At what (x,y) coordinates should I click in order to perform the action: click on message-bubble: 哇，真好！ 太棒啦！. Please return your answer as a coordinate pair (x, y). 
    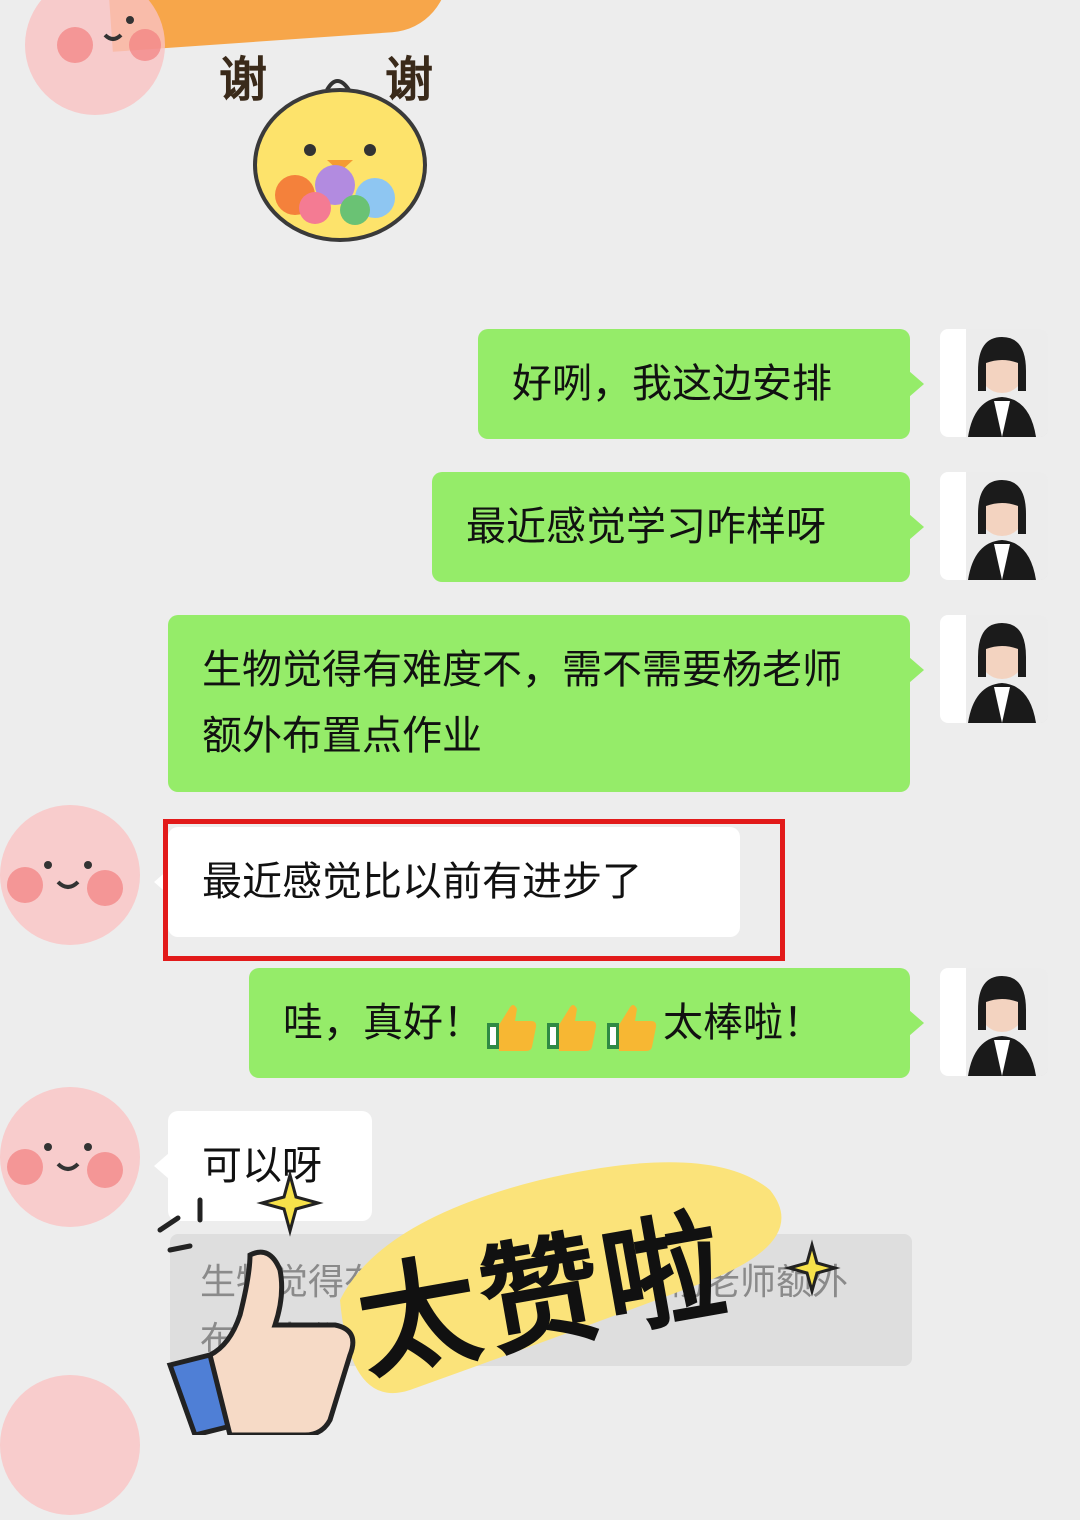
    Looking at the image, I should click on (586, 1023).